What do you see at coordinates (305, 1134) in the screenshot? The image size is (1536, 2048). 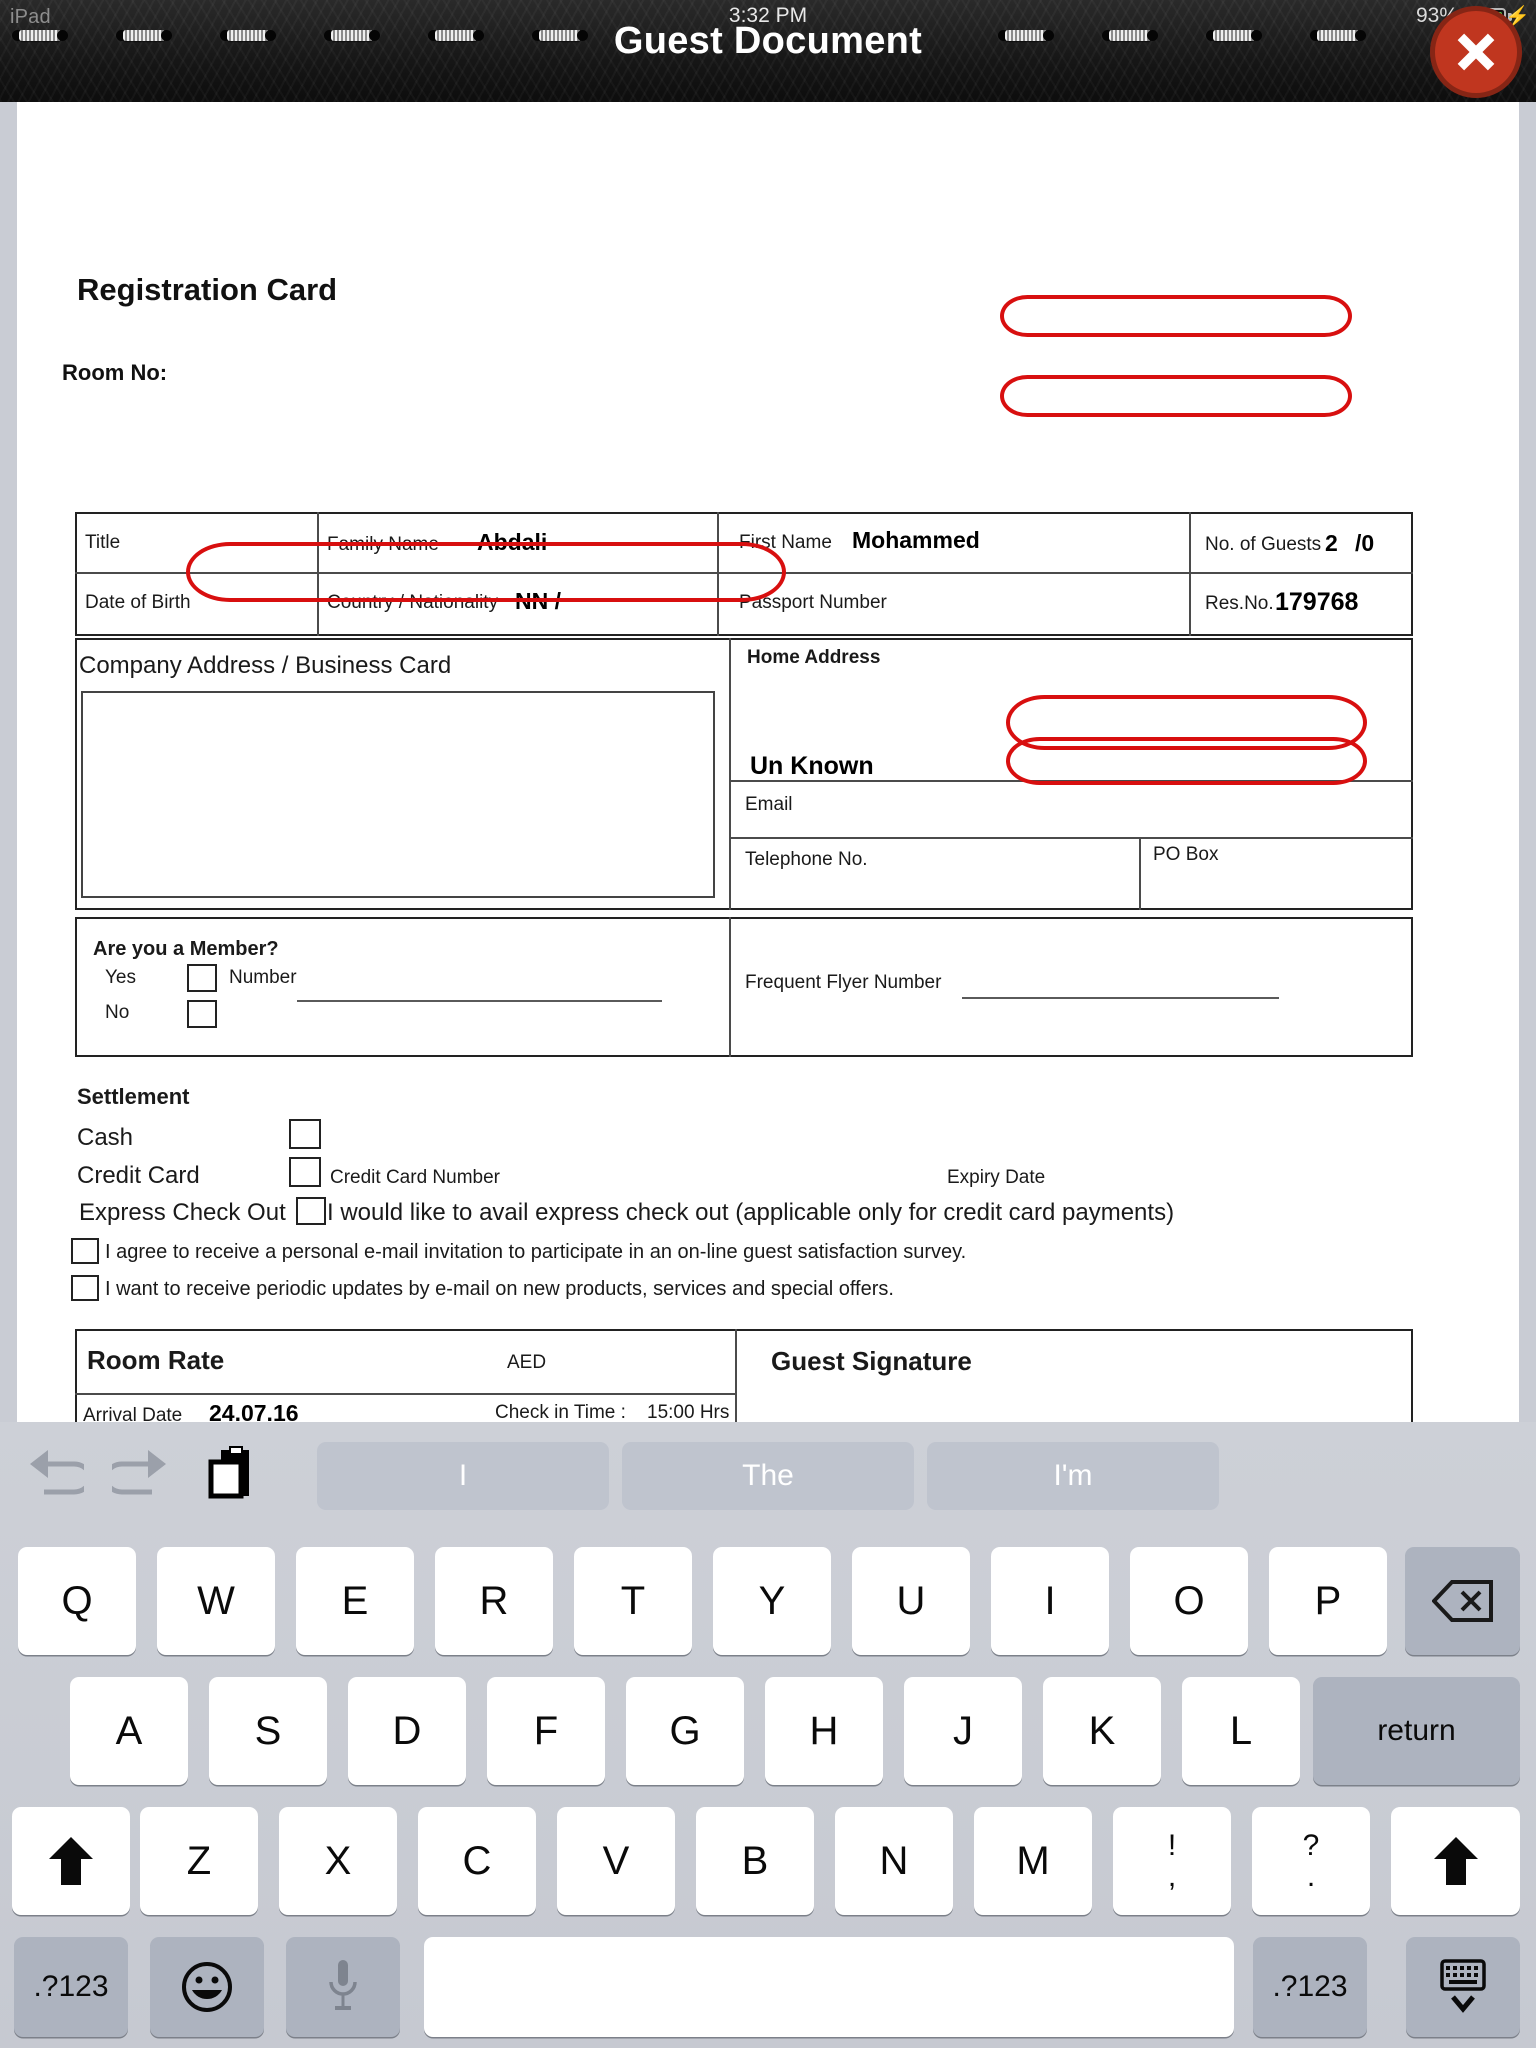 I see `cash-checkbox` at bounding box center [305, 1134].